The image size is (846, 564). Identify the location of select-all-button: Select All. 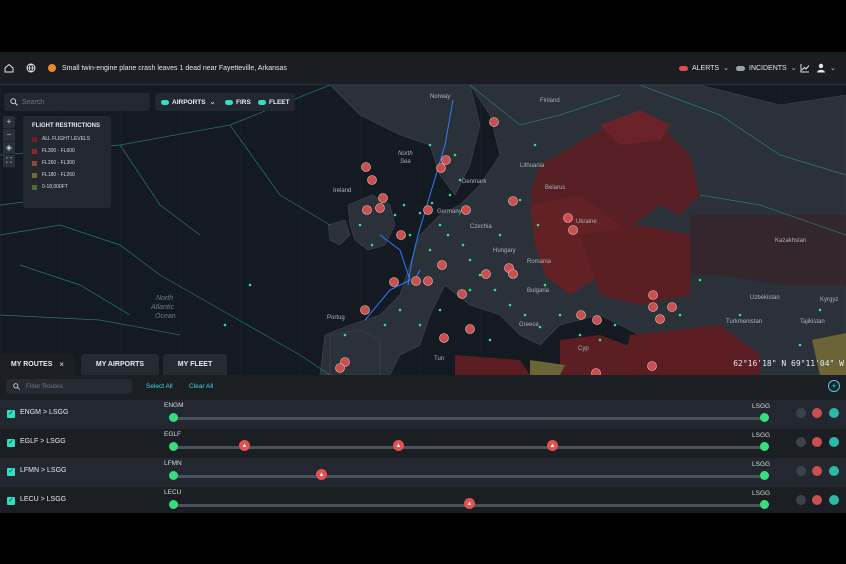
(159, 386).